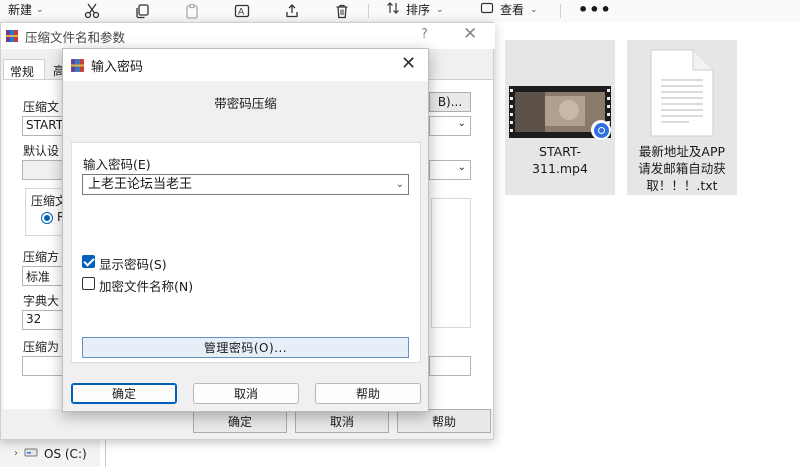  Describe the element at coordinates (140, 184) in the screenshot. I see `password-value: 上老王论坛当老王` at that location.